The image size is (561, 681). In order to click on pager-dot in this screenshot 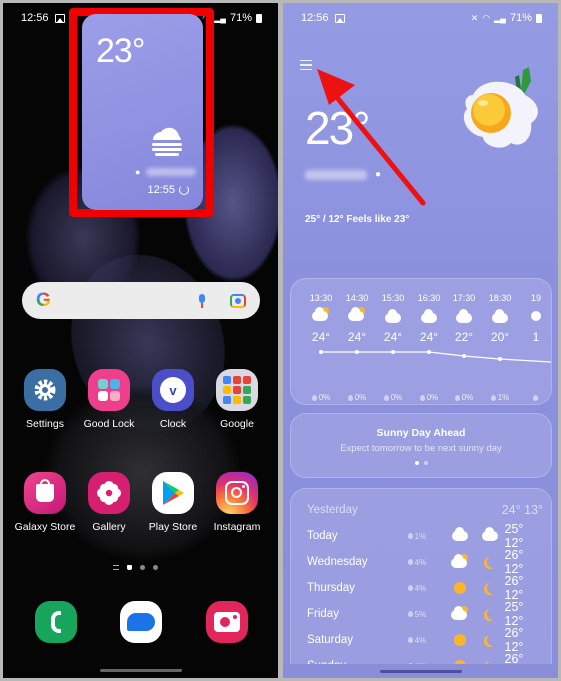, I will do `click(425, 463)`.